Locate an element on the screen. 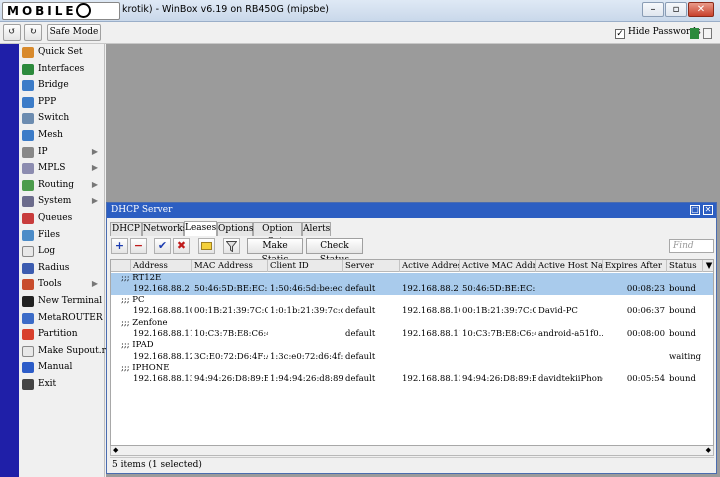  cell-mac: 3C:E0:72:D6:4F:AF is located at coordinates (231, 356).